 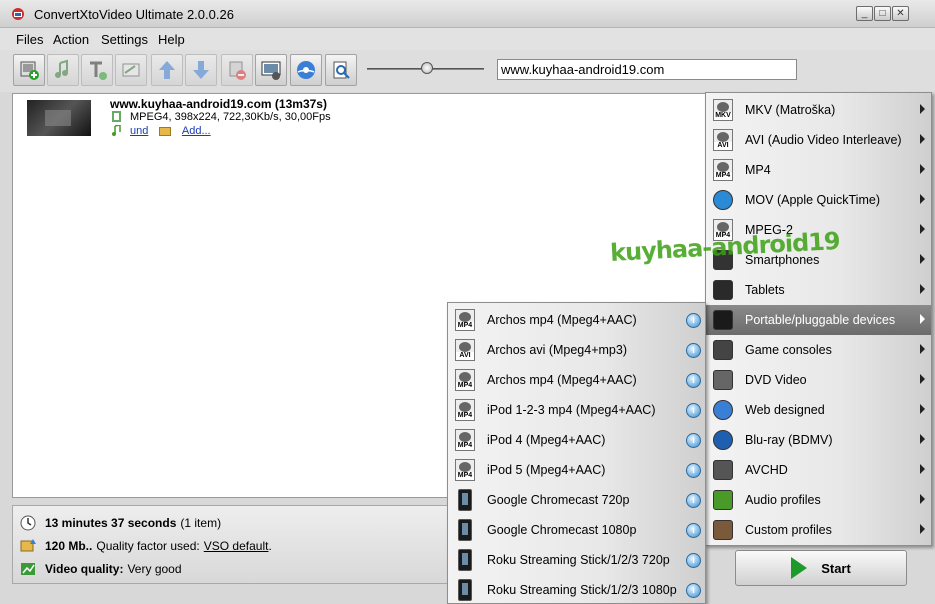 I want to click on quality-slider-handle, so click(x=427, y=68).